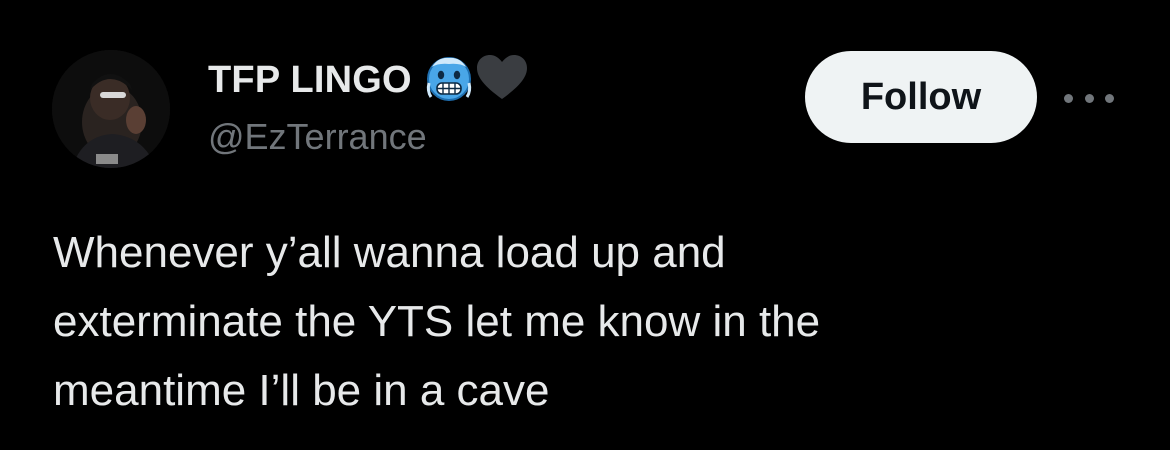  What do you see at coordinates (301, 390) in the screenshot?
I see `tweet-text-line: meantime I’ll be in a cave` at bounding box center [301, 390].